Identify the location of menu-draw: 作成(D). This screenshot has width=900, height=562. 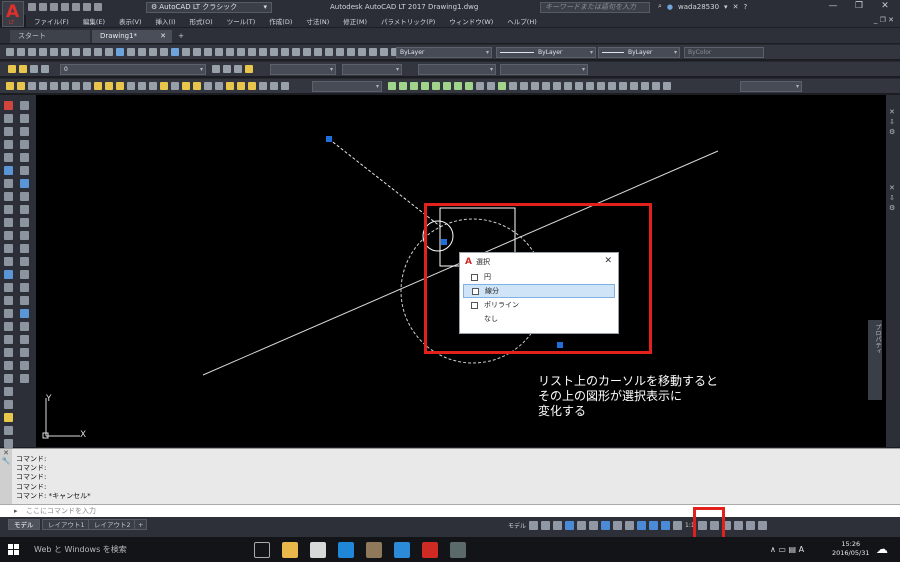
(280, 21).